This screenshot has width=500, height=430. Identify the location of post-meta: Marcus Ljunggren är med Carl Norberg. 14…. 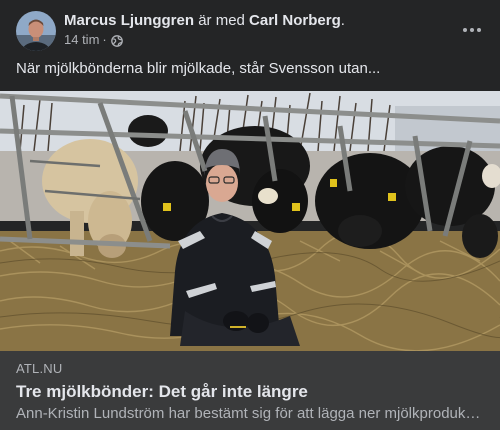
(204, 30).